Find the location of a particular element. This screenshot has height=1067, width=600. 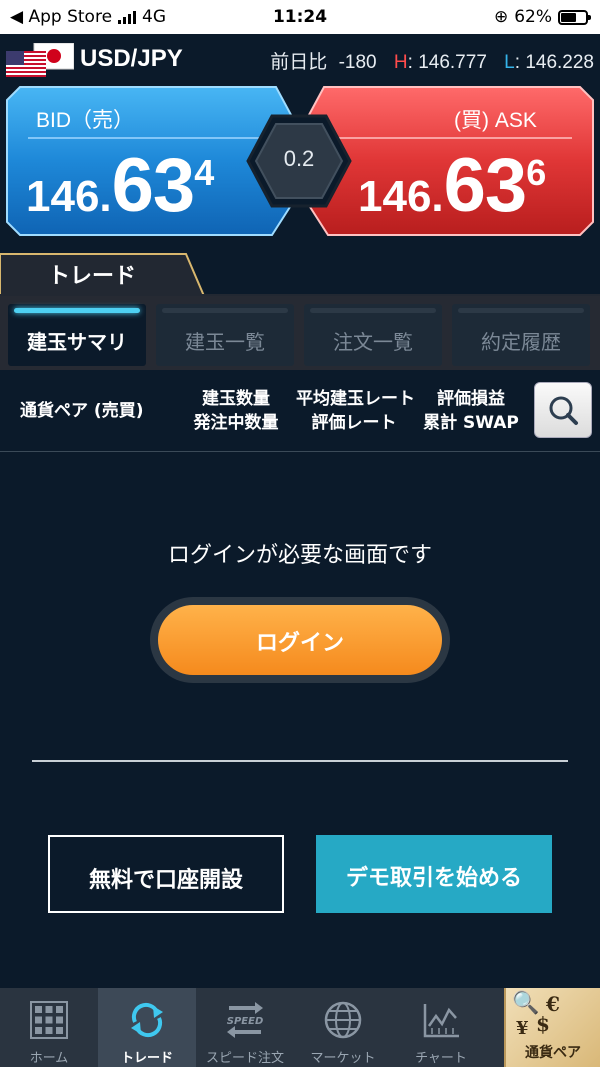

col-rate: 平均建玉レート 評価レート is located at coordinates (355, 411).